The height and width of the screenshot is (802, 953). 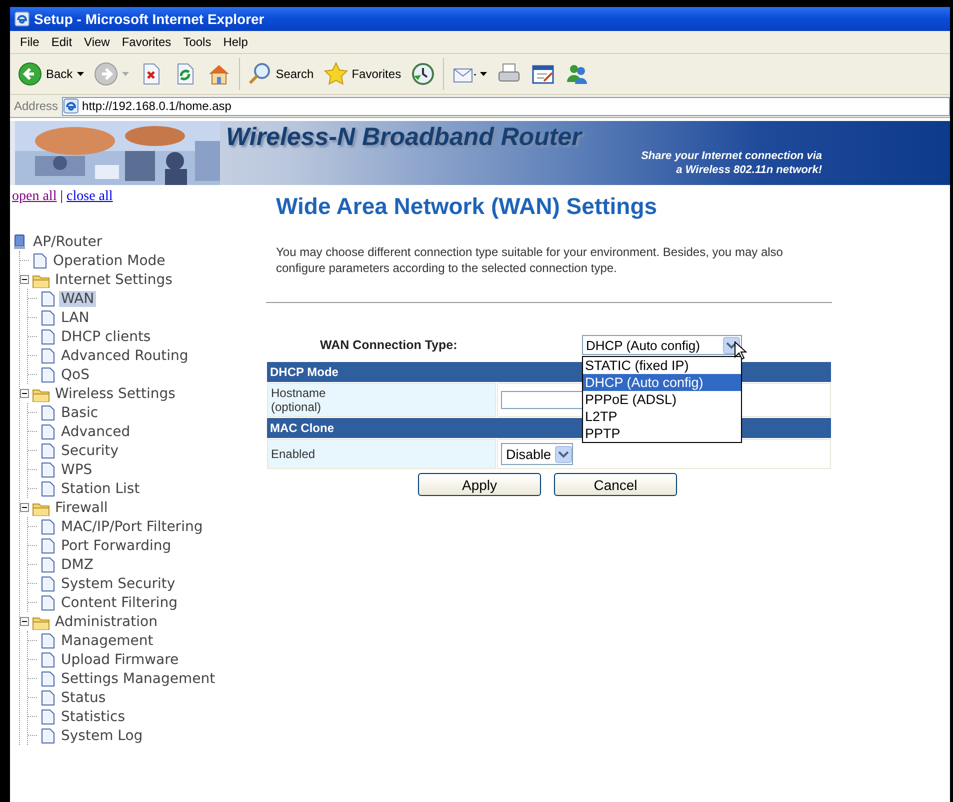 What do you see at coordinates (404, 137) in the screenshot?
I see `banner-title: Wireless-N Broadband Router` at bounding box center [404, 137].